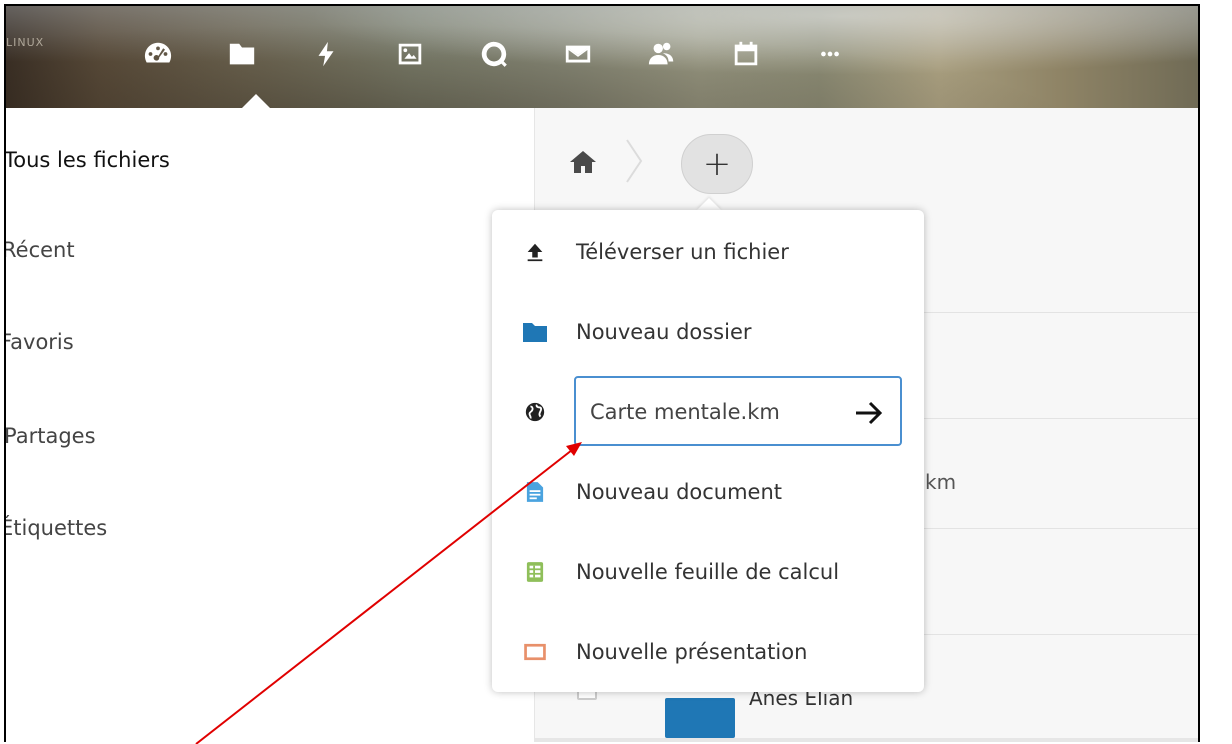 This screenshot has height=744, width=1232. I want to click on nav-more, so click(830, 54).